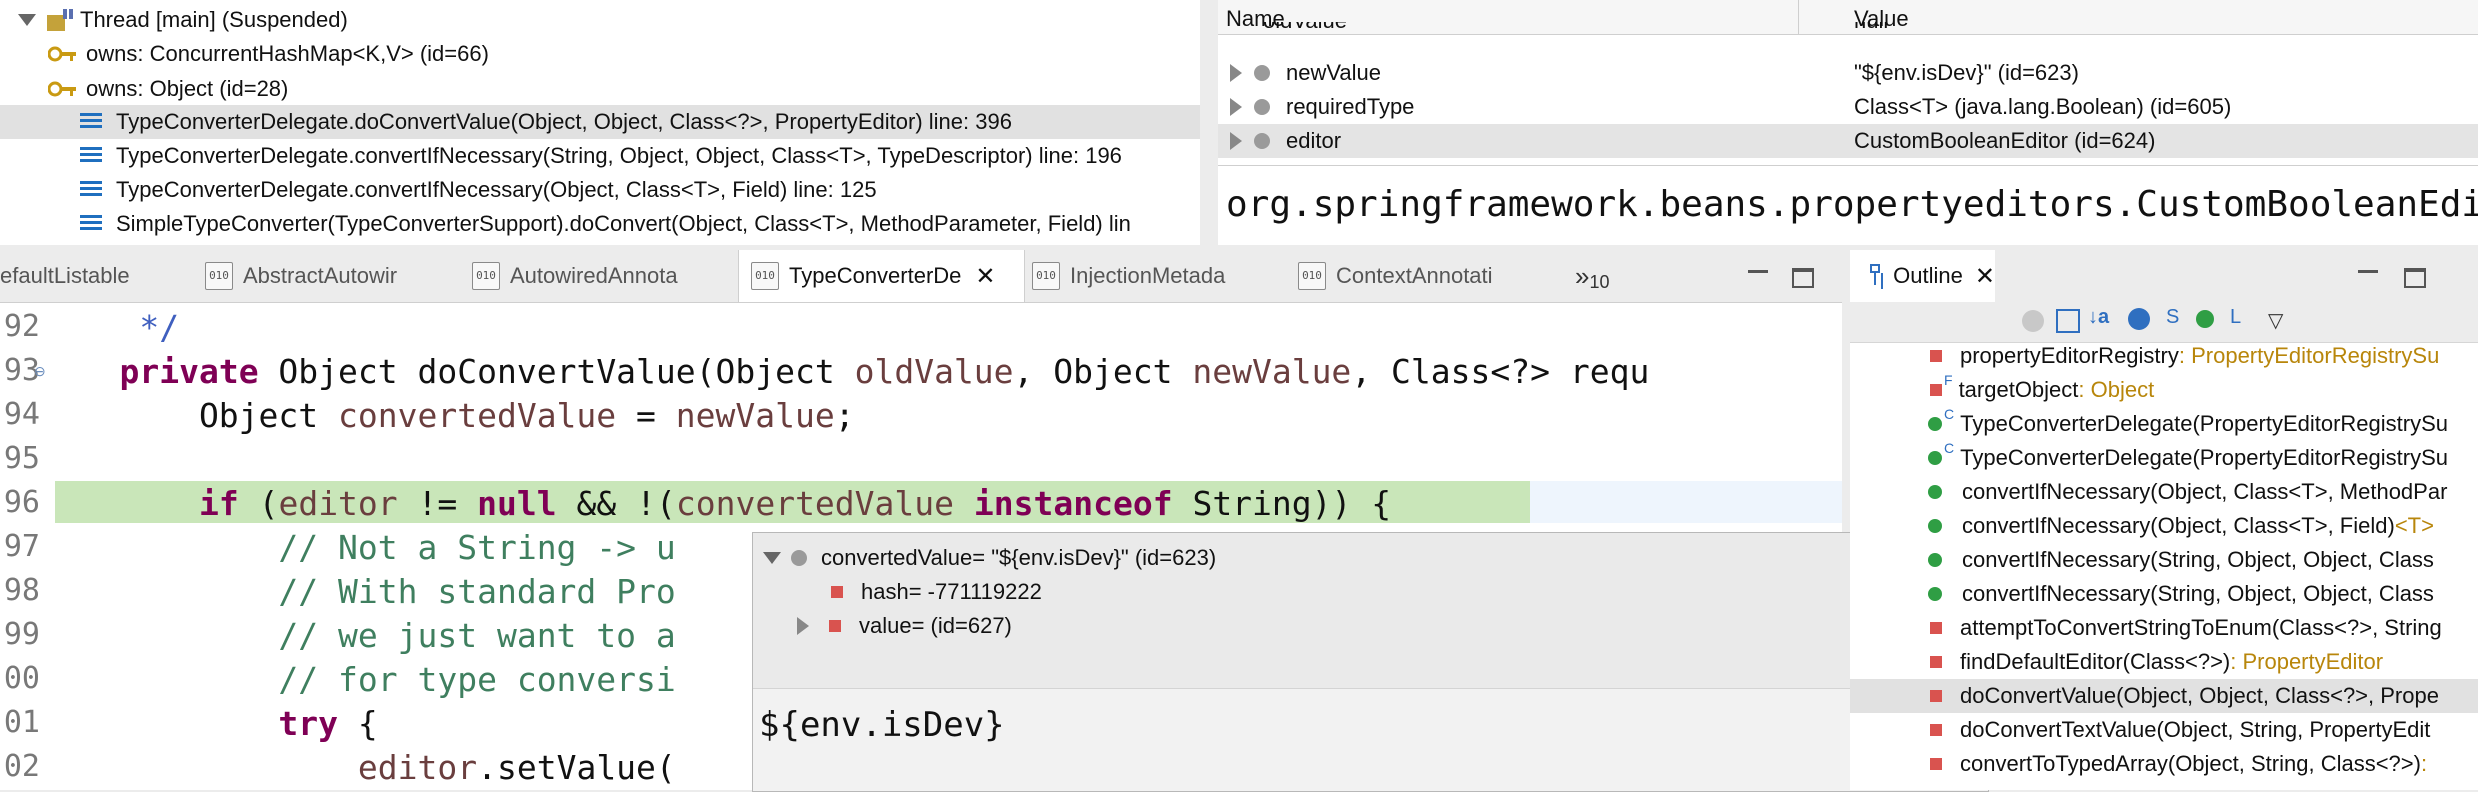 This screenshot has width=2478, height=792. I want to click on tab-abstractautowir: 010 AbstractAutowir, so click(301, 276).